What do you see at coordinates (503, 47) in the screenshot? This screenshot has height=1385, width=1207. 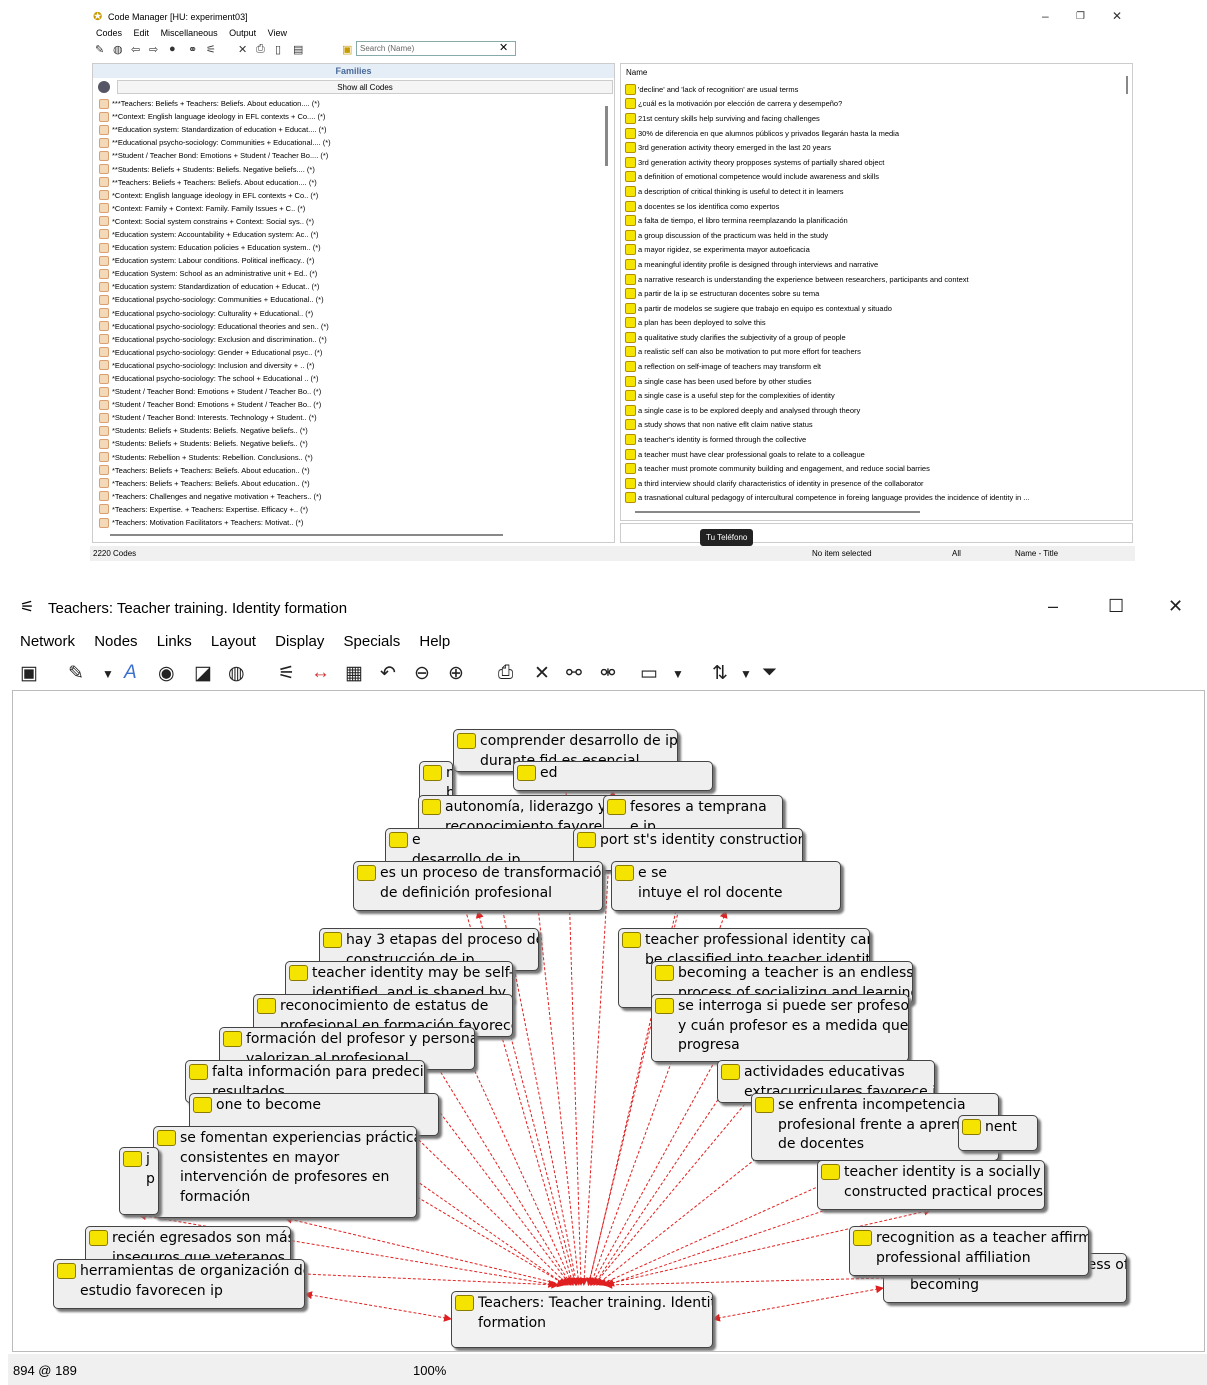 I see `clear-search-icon: ✕` at bounding box center [503, 47].